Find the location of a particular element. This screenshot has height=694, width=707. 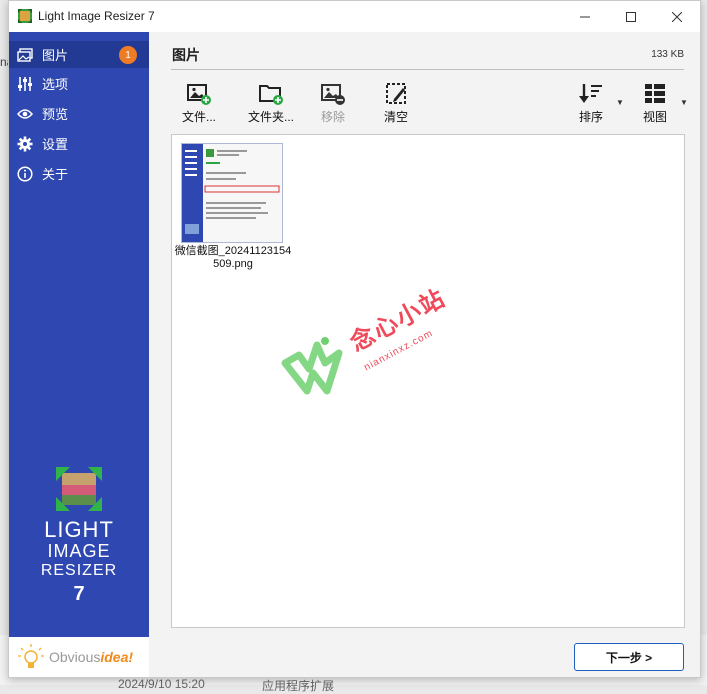

maximize-icon is located at coordinates (631, 16).